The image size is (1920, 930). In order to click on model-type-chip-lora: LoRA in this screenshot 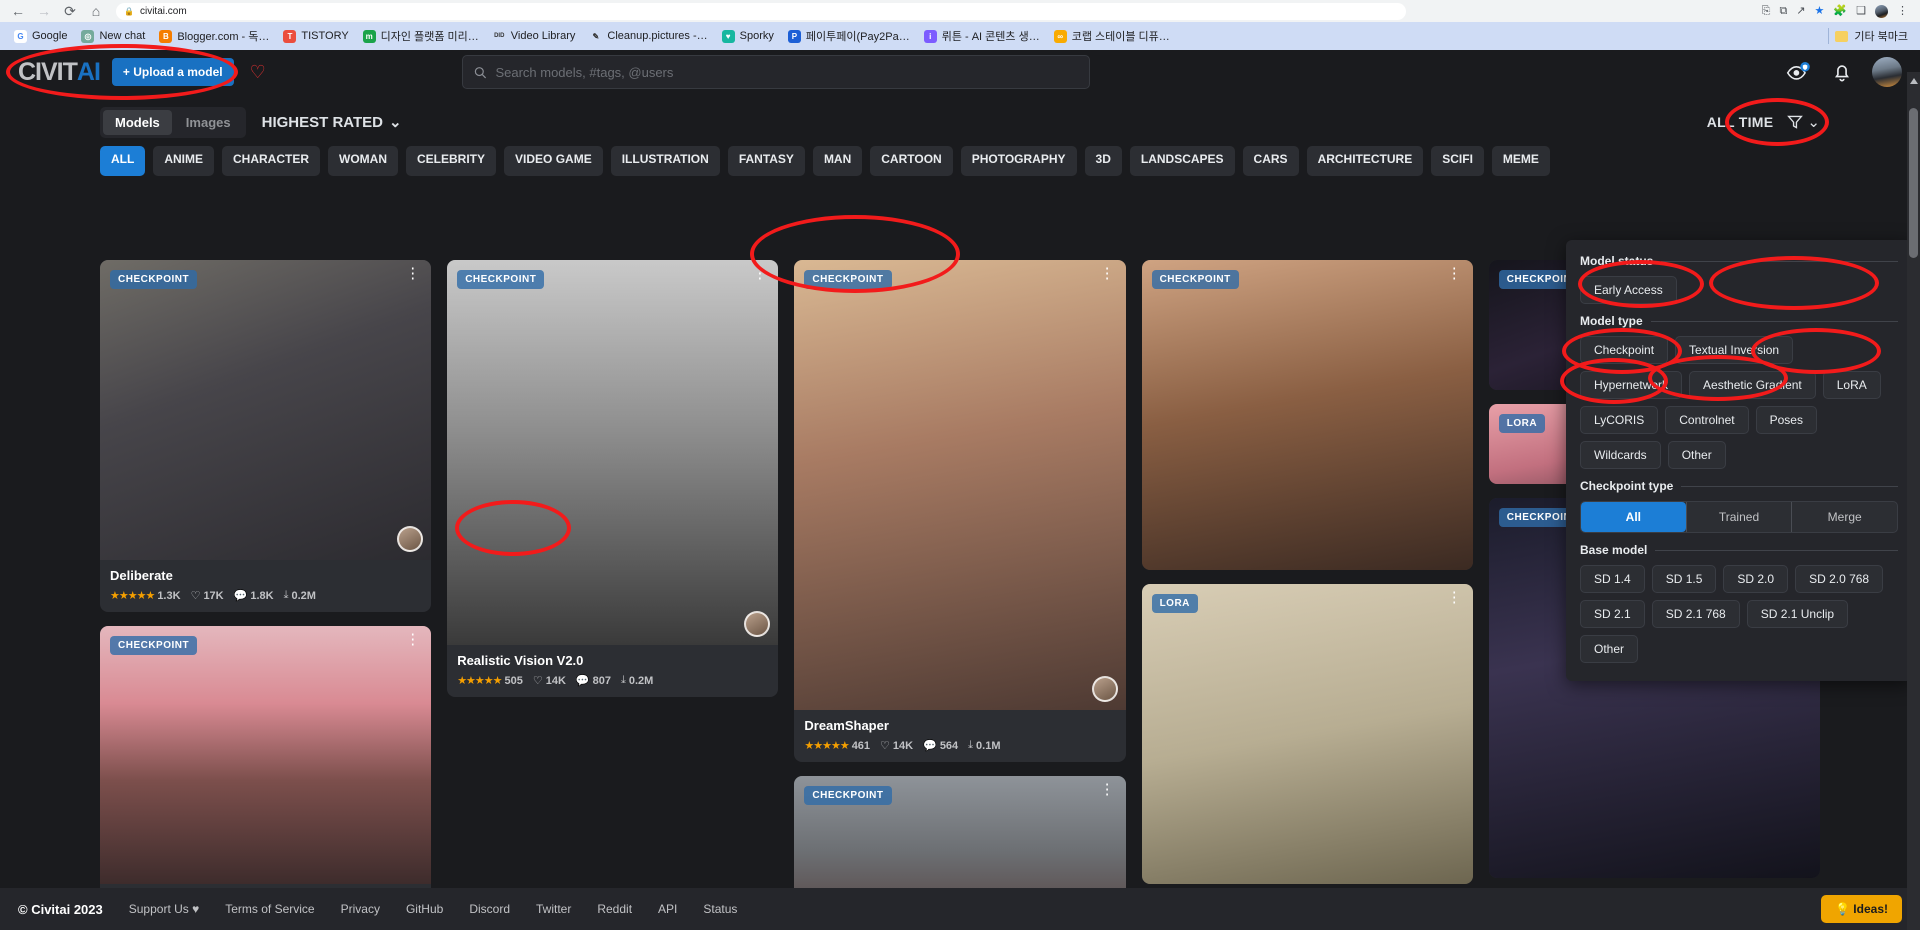, I will do `click(1851, 385)`.